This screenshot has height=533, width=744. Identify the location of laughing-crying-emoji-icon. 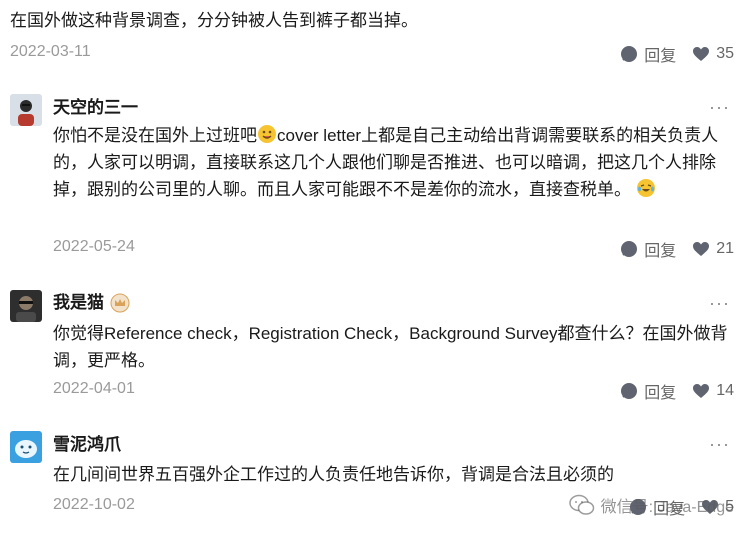
(645, 188).